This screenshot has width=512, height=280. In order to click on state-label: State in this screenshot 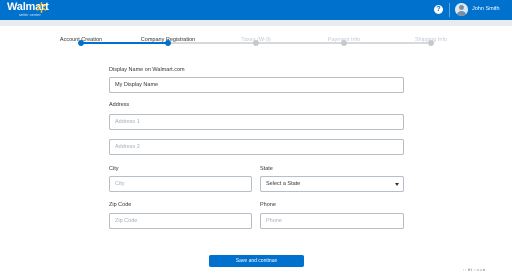, I will do `click(266, 169)`.